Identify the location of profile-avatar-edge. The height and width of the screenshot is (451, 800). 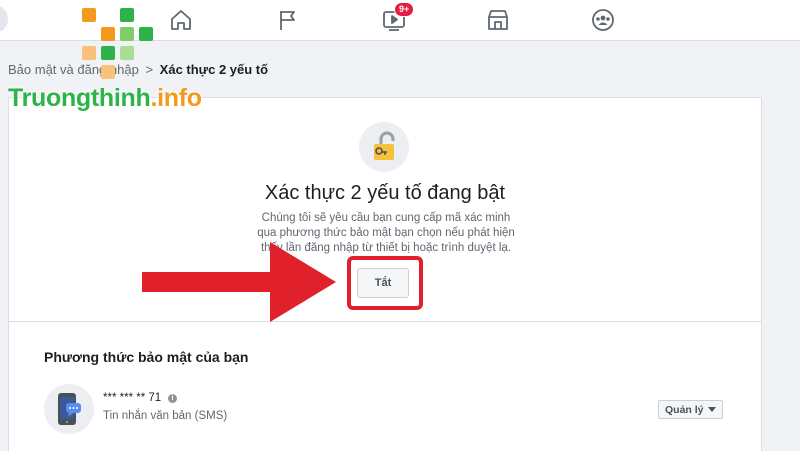
(4, 19).